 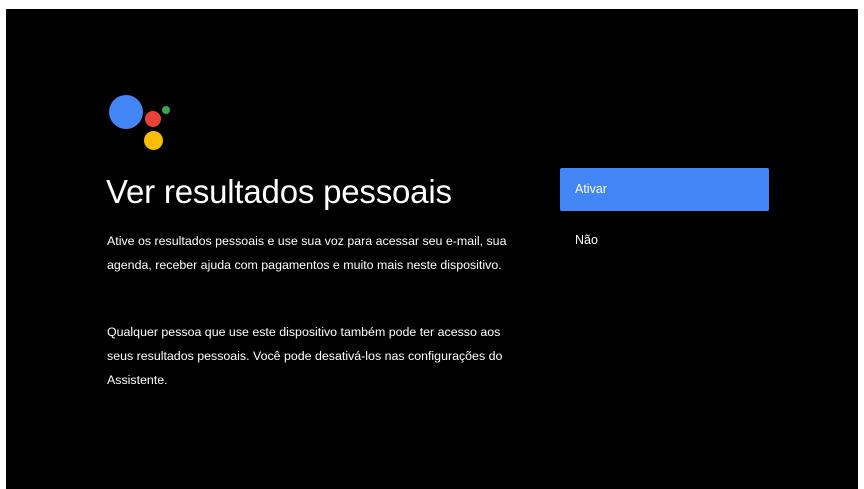 What do you see at coordinates (166, 110) in the screenshot?
I see `logo-green-dot` at bounding box center [166, 110].